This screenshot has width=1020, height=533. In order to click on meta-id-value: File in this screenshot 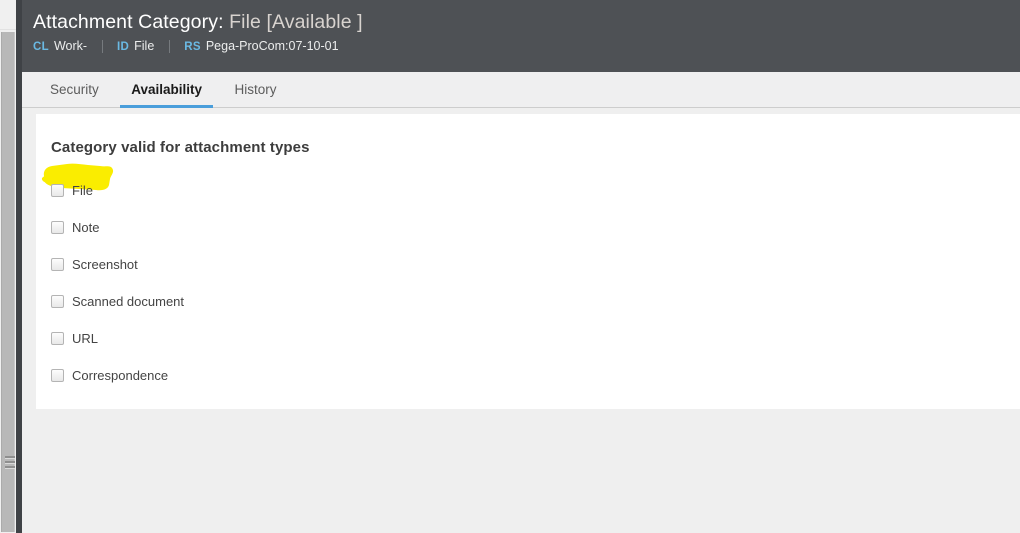, I will do `click(144, 46)`.